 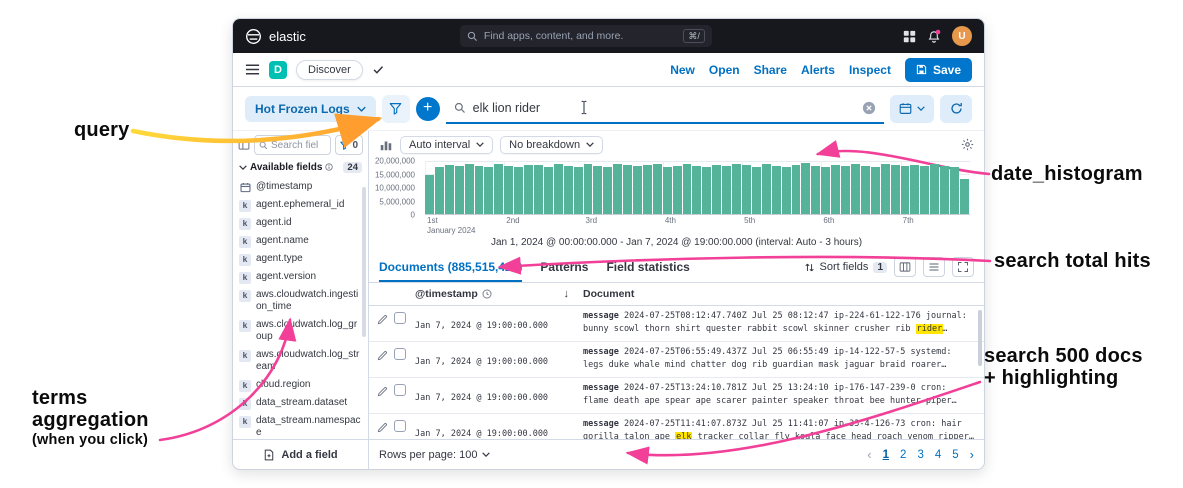 I want to click on previous-page-button: ‹, so click(x=869, y=454).